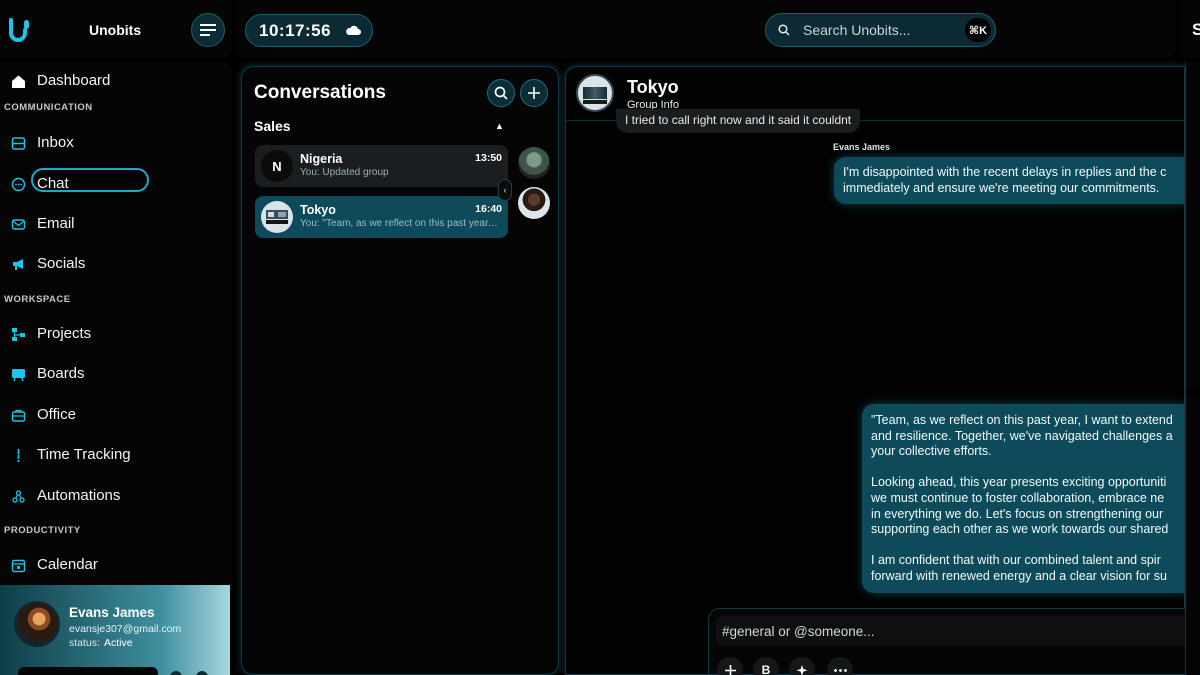  Describe the element at coordinates (706, 29) in the screenshot. I see `topbar` at that location.